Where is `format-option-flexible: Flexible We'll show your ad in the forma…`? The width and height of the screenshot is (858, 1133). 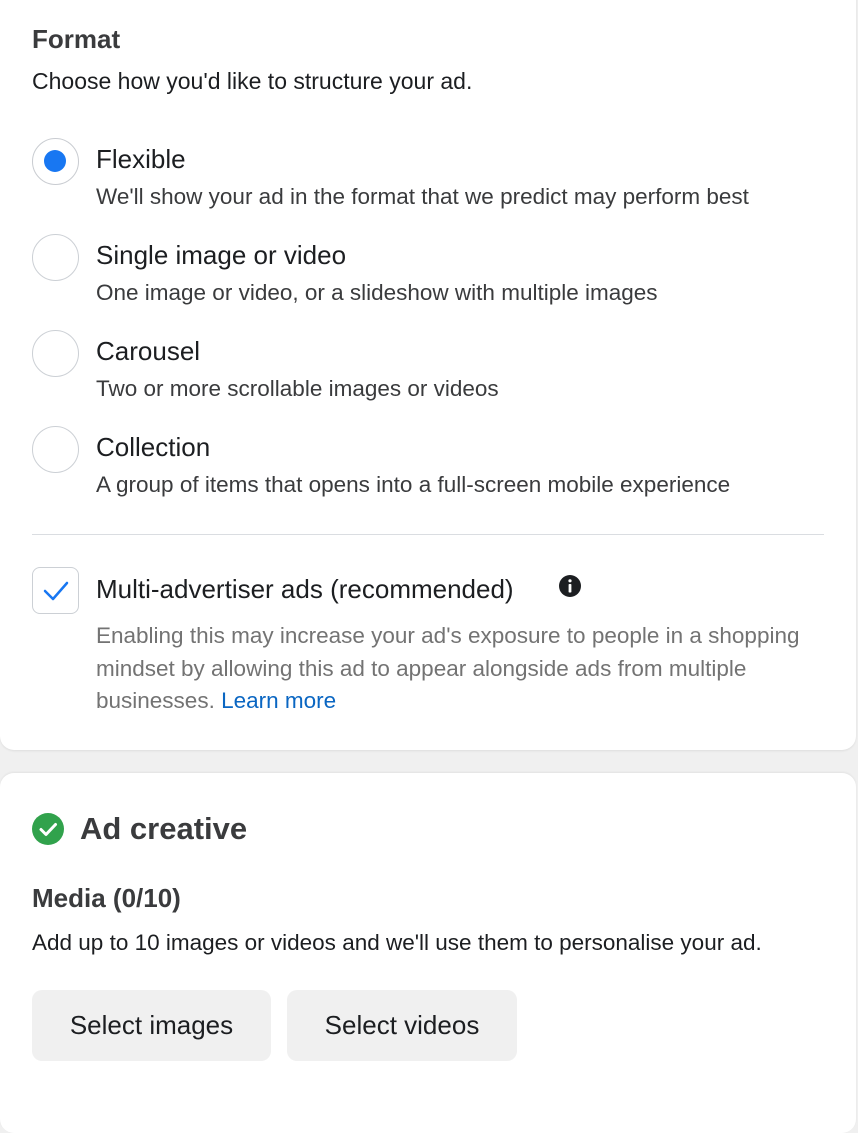
format-option-flexible: Flexible We'll show your ad in the forma… is located at coordinates (427, 183).